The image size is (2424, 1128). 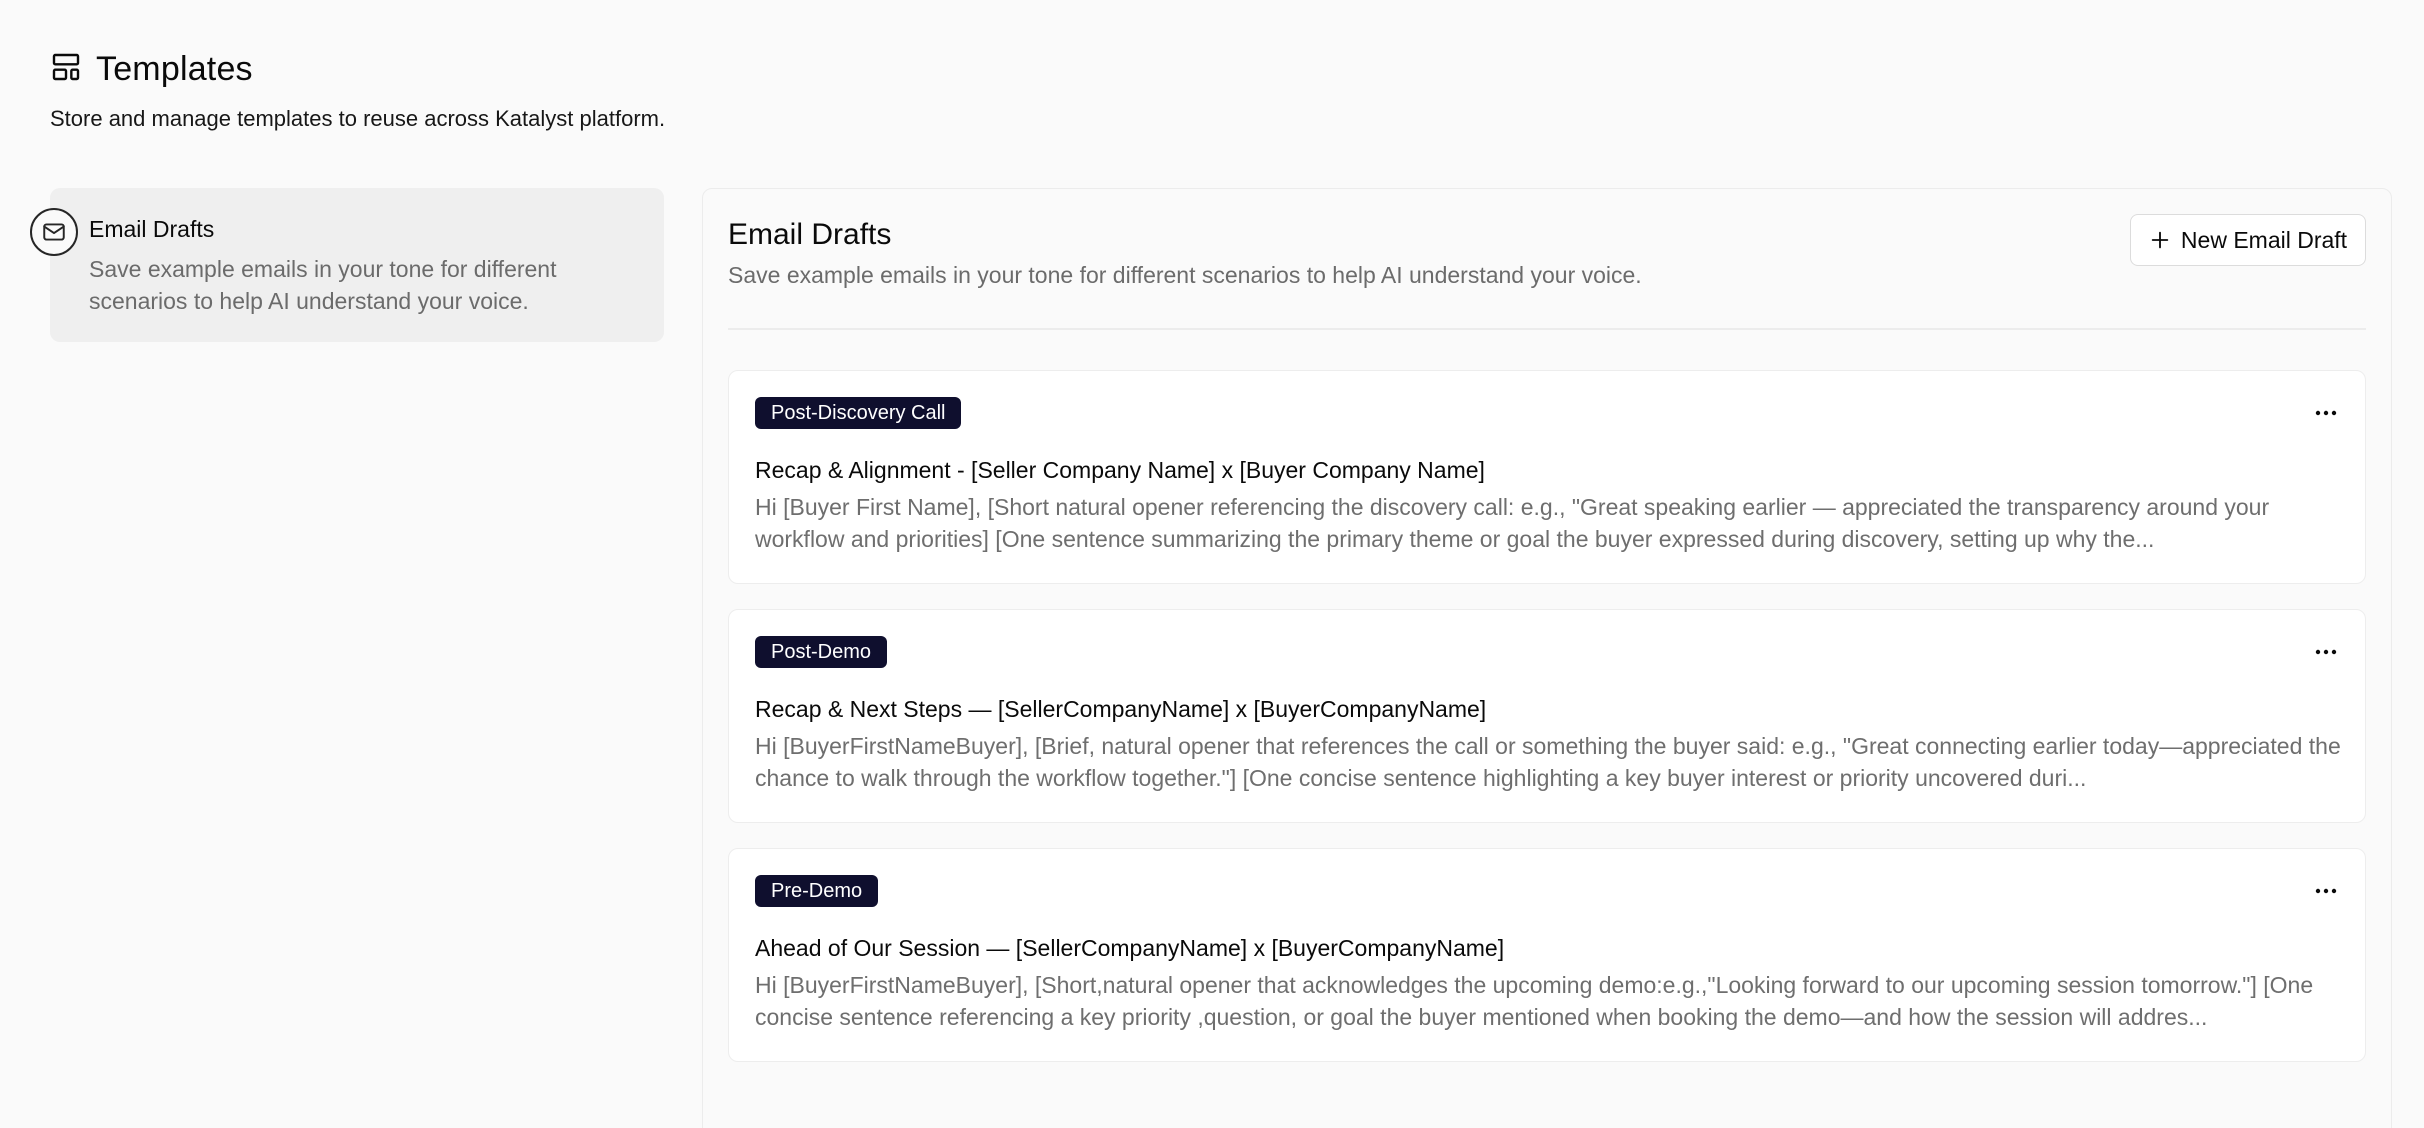 I want to click on mail-icon, so click(x=54, y=232).